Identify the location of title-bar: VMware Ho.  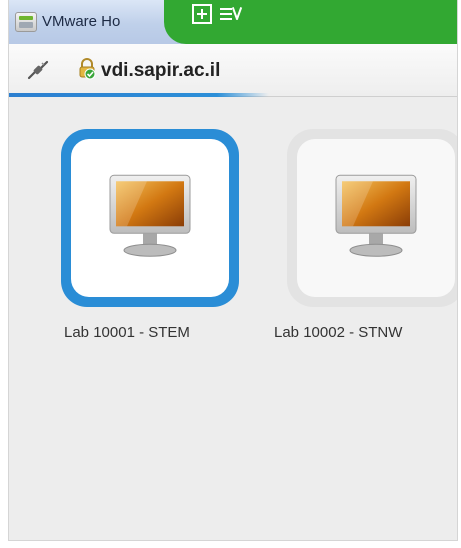
(233, 22).